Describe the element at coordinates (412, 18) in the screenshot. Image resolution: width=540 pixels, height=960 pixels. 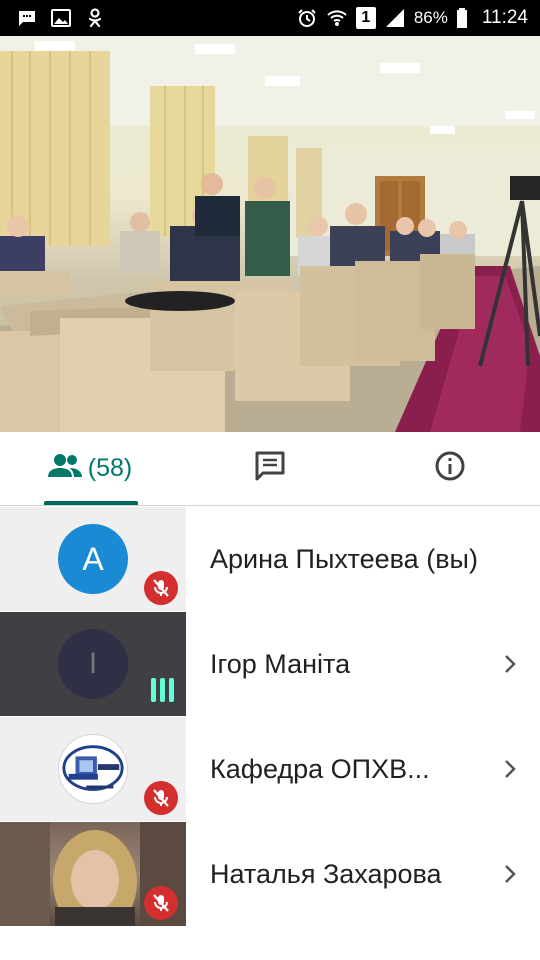
I see `status-bar-right: 1 86% 11:24` at that location.